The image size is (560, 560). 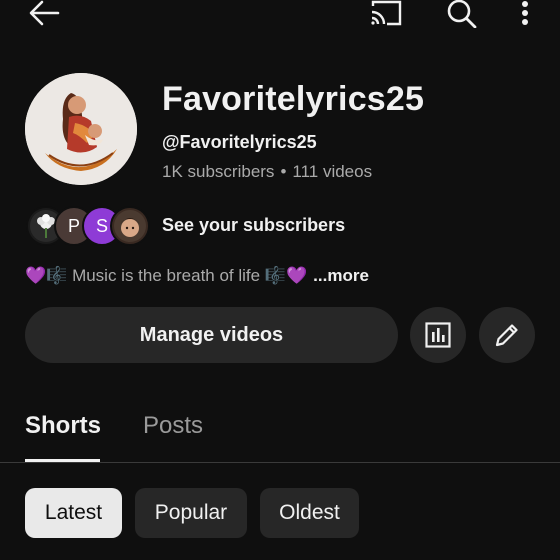 I want to click on tab-shorts: Shorts, so click(x=63, y=426).